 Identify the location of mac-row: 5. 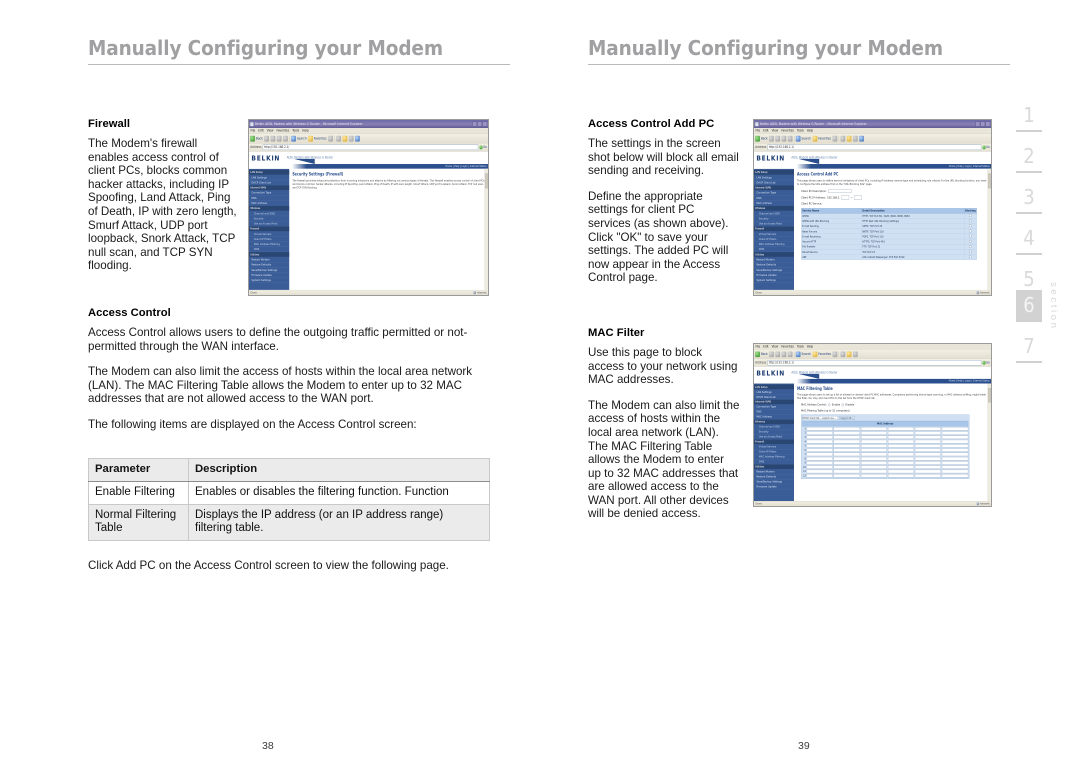
(885, 446).